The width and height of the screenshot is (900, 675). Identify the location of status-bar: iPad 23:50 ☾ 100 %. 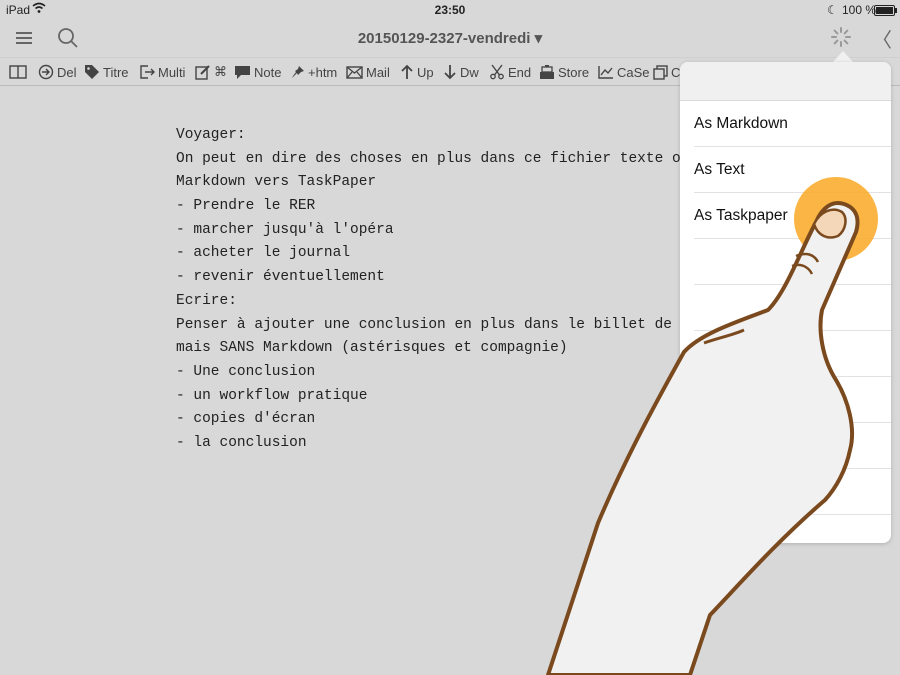
(450, 10).